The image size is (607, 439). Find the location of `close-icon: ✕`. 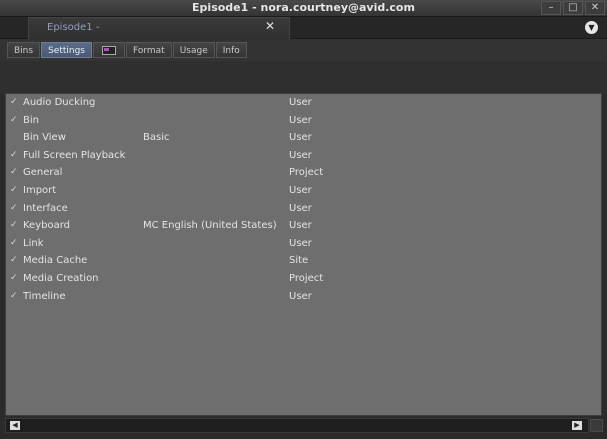

close-icon: ✕ is located at coordinates (595, 8).